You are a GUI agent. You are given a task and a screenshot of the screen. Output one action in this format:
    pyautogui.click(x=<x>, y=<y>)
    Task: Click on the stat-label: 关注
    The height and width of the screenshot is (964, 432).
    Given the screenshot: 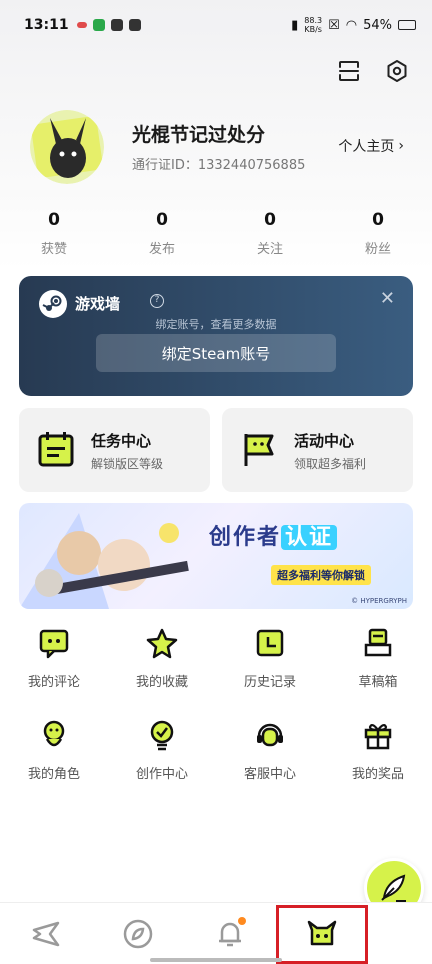 What is the action you would take?
    pyautogui.click(x=269, y=249)
    